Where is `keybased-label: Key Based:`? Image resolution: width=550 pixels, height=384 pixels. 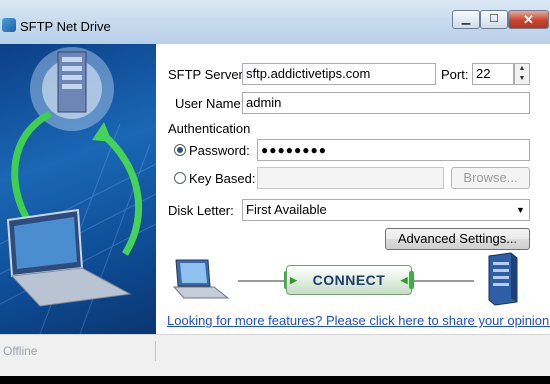 keybased-label: Key Based: is located at coordinates (222, 178).